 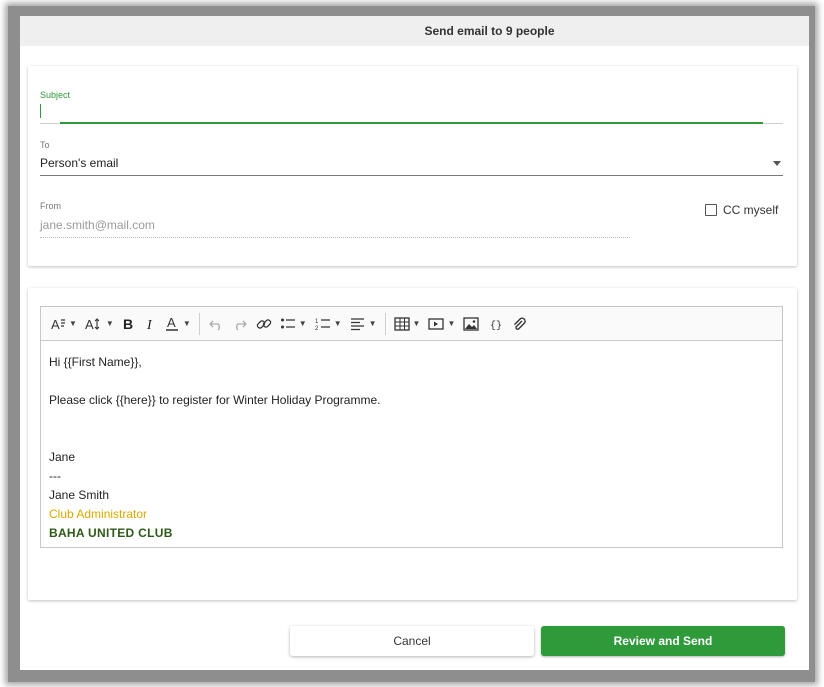 I want to click on font-size-icon: A, so click(x=94, y=324).